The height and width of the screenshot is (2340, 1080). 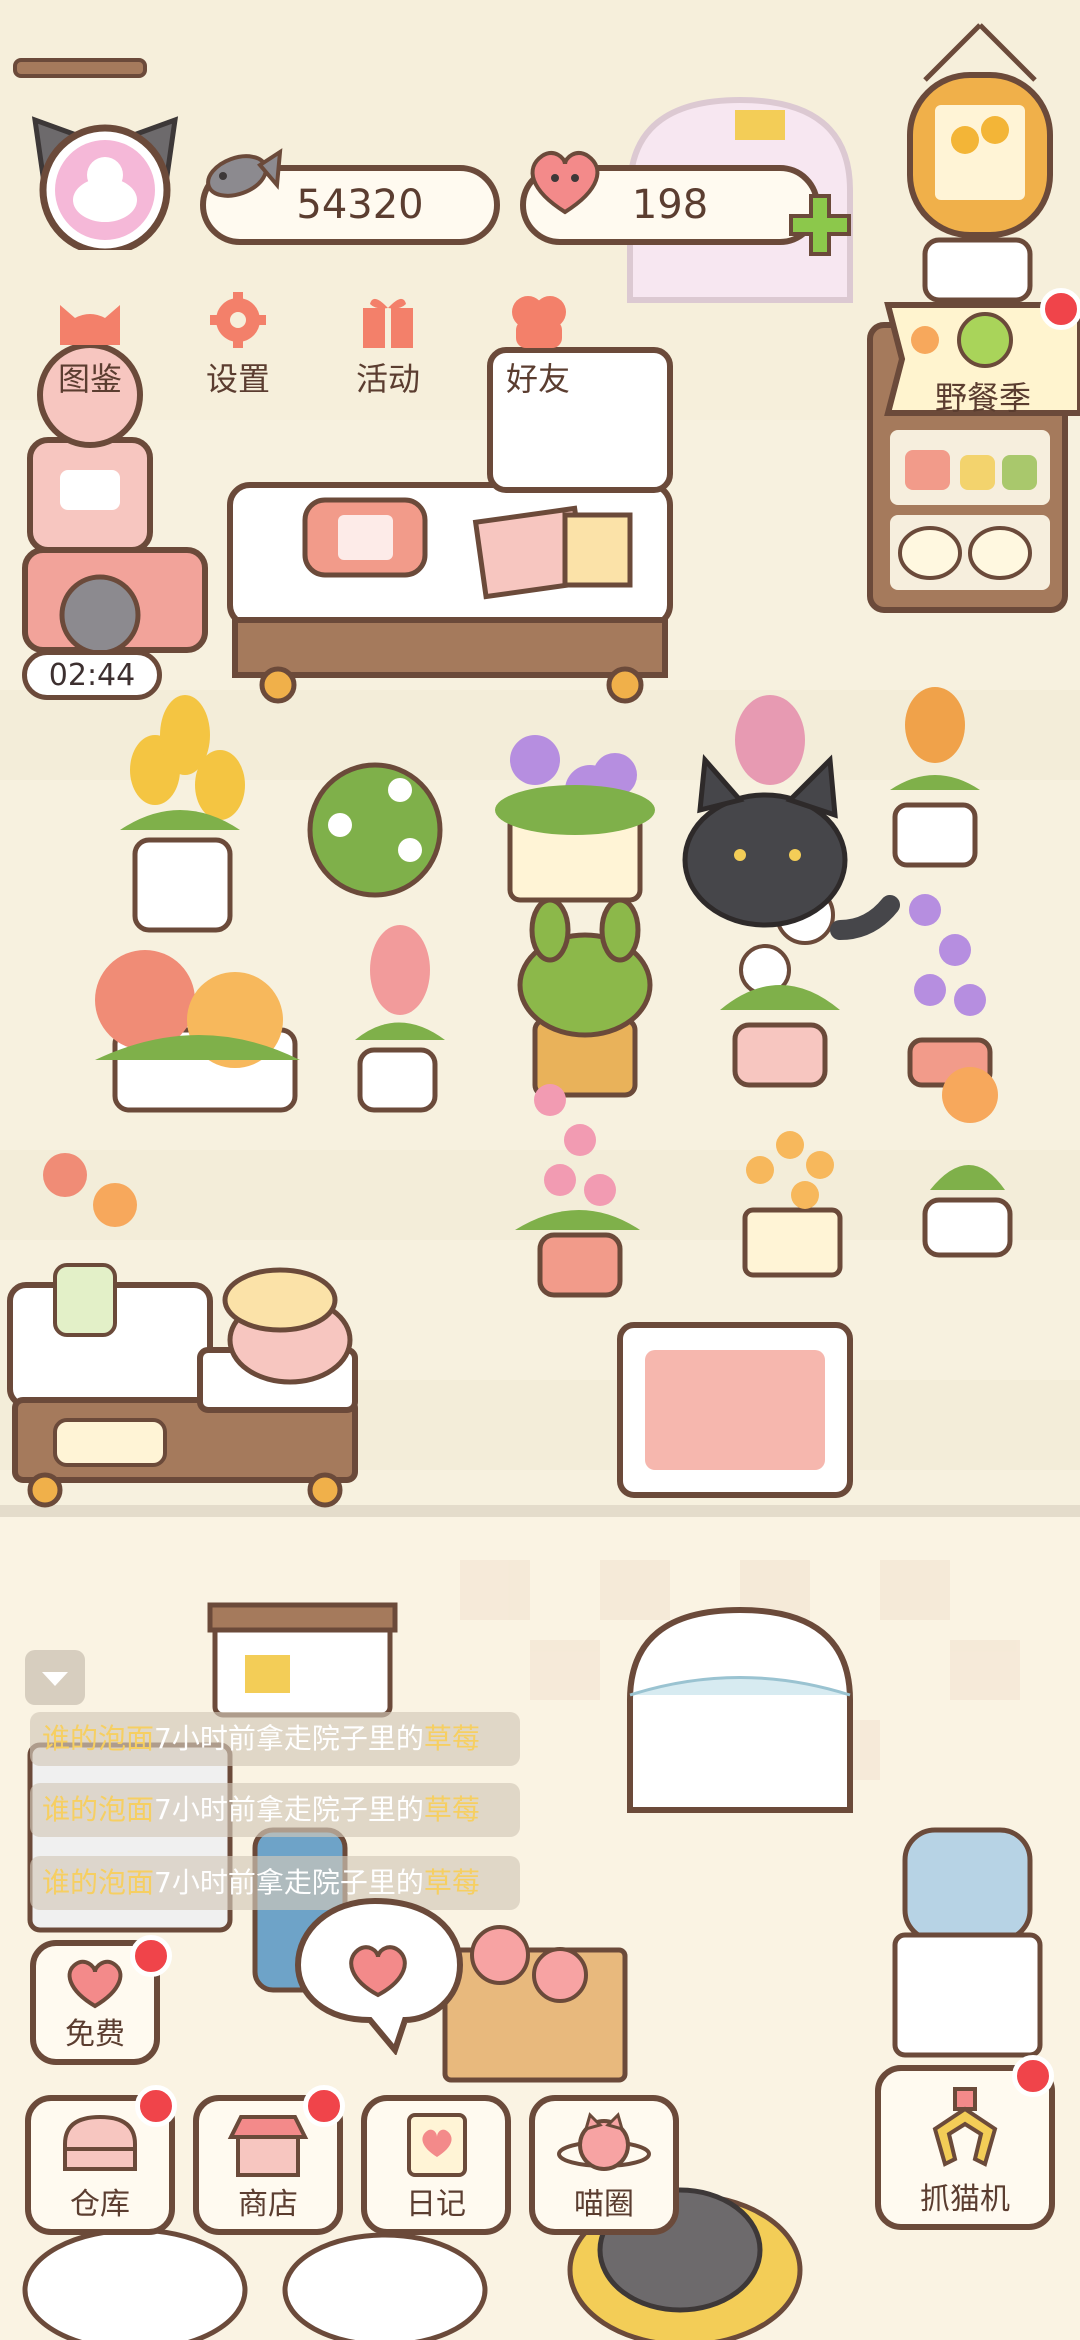 I want to click on cat-head-icon, so click(x=90, y=325).